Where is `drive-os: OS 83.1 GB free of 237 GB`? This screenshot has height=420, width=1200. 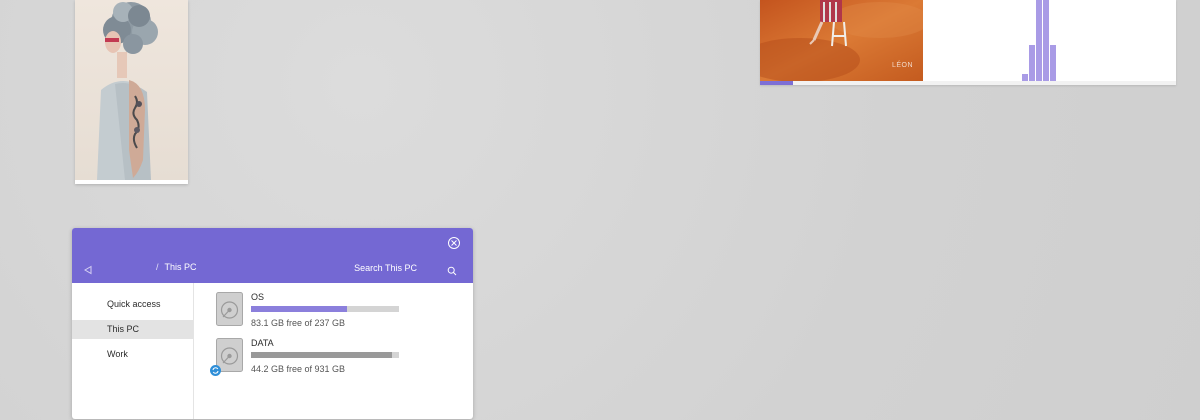
drive-os: OS 83.1 GB free of 237 GB is located at coordinates (316, 312).